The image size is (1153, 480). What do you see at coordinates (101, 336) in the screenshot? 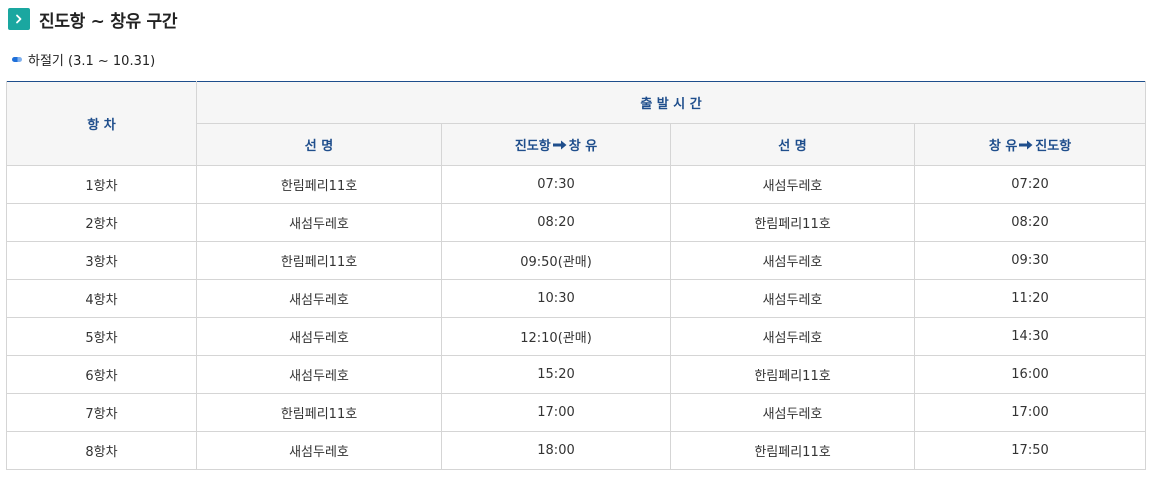
I see `voyage-cell: 5항차` at bounding box center [101, 336].